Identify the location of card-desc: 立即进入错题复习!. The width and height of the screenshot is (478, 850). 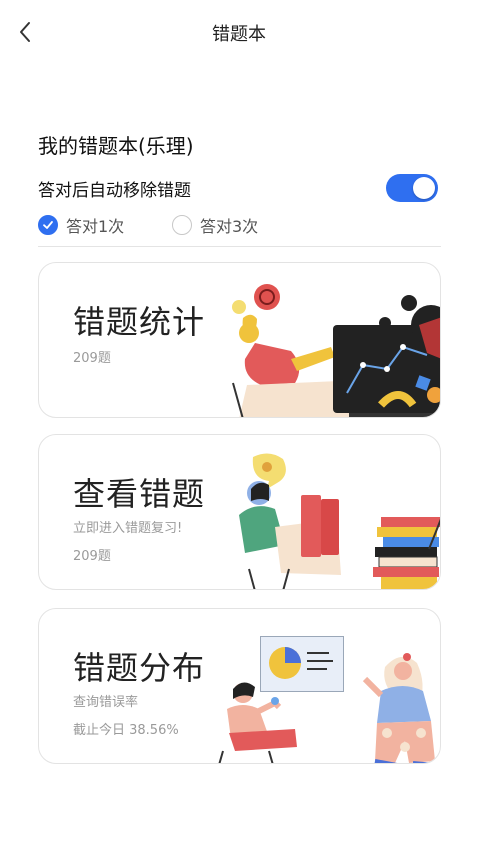
(128, 528).